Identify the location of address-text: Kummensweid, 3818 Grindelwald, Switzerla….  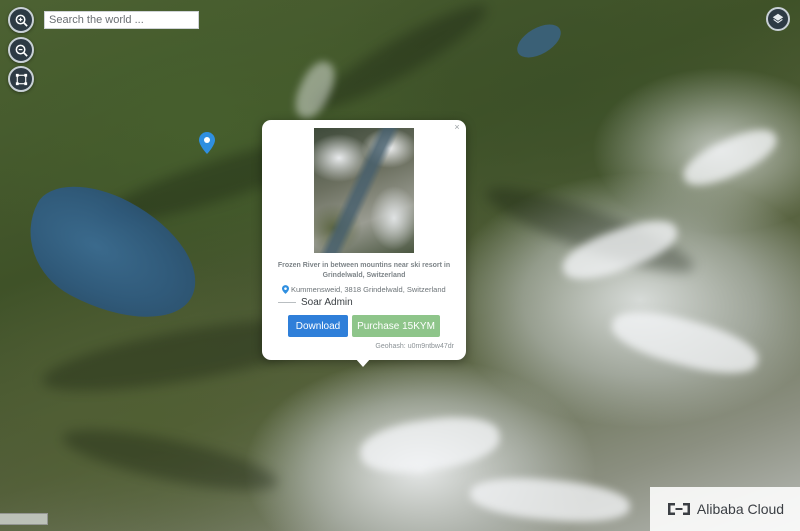
(368, 289).